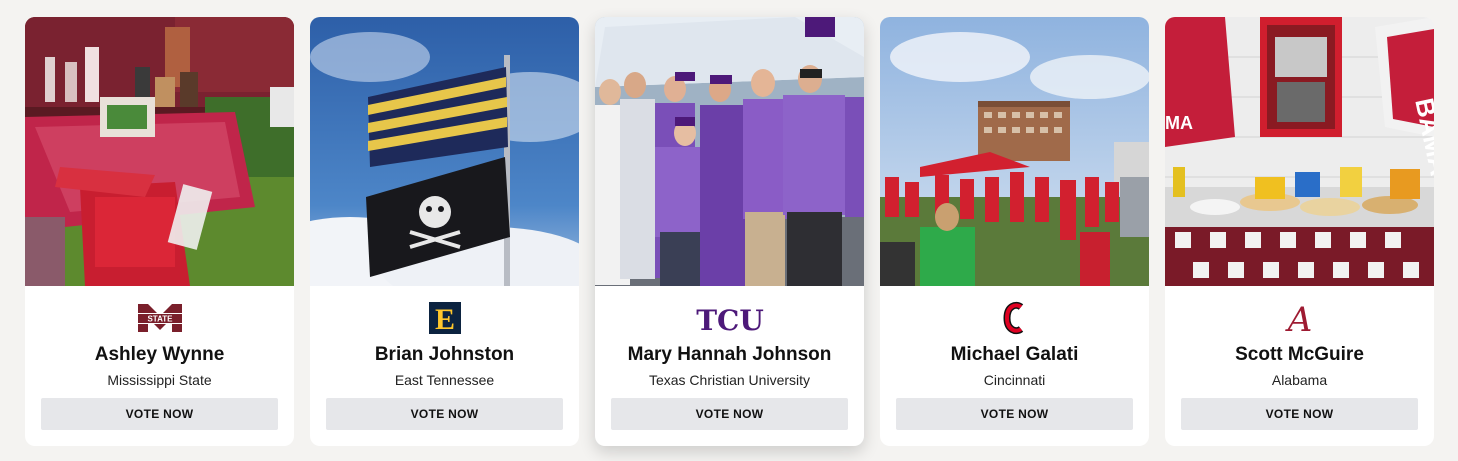 This screenshot has width=1458, height=461. I want to click on etsu-logo-icon: E, so click(444, 318).